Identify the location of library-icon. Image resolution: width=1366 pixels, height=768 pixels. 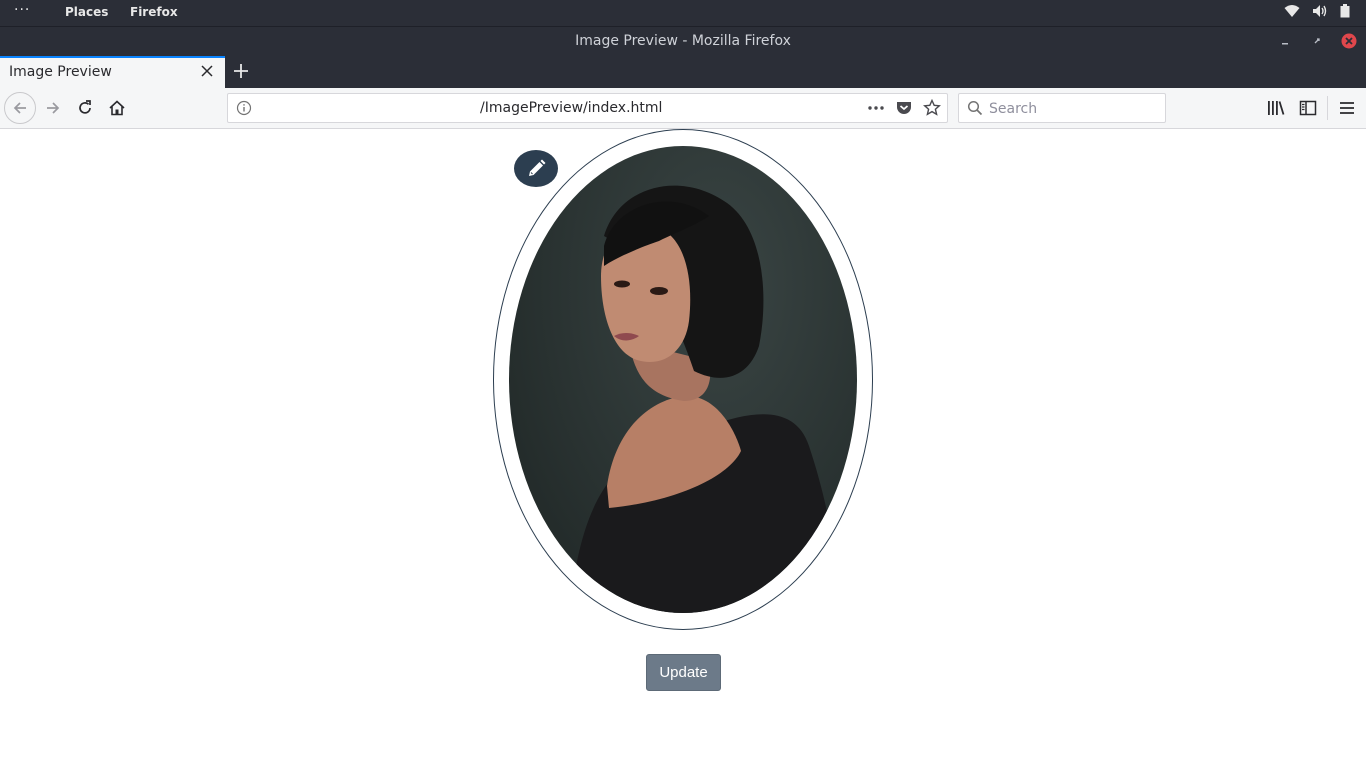
(1276, 108).